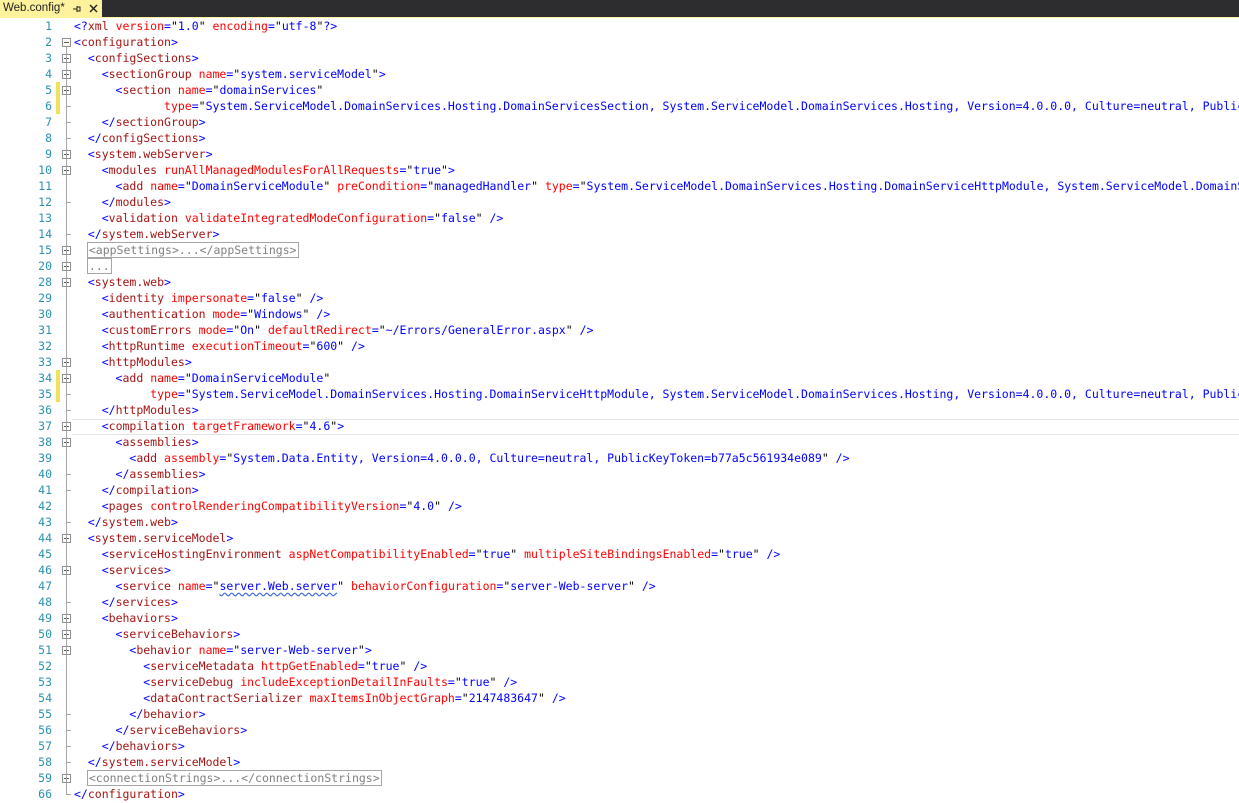 The image size is (1239, 803). I want to click on code-line: 58 </system.serviceModel>, so click(619, 762).